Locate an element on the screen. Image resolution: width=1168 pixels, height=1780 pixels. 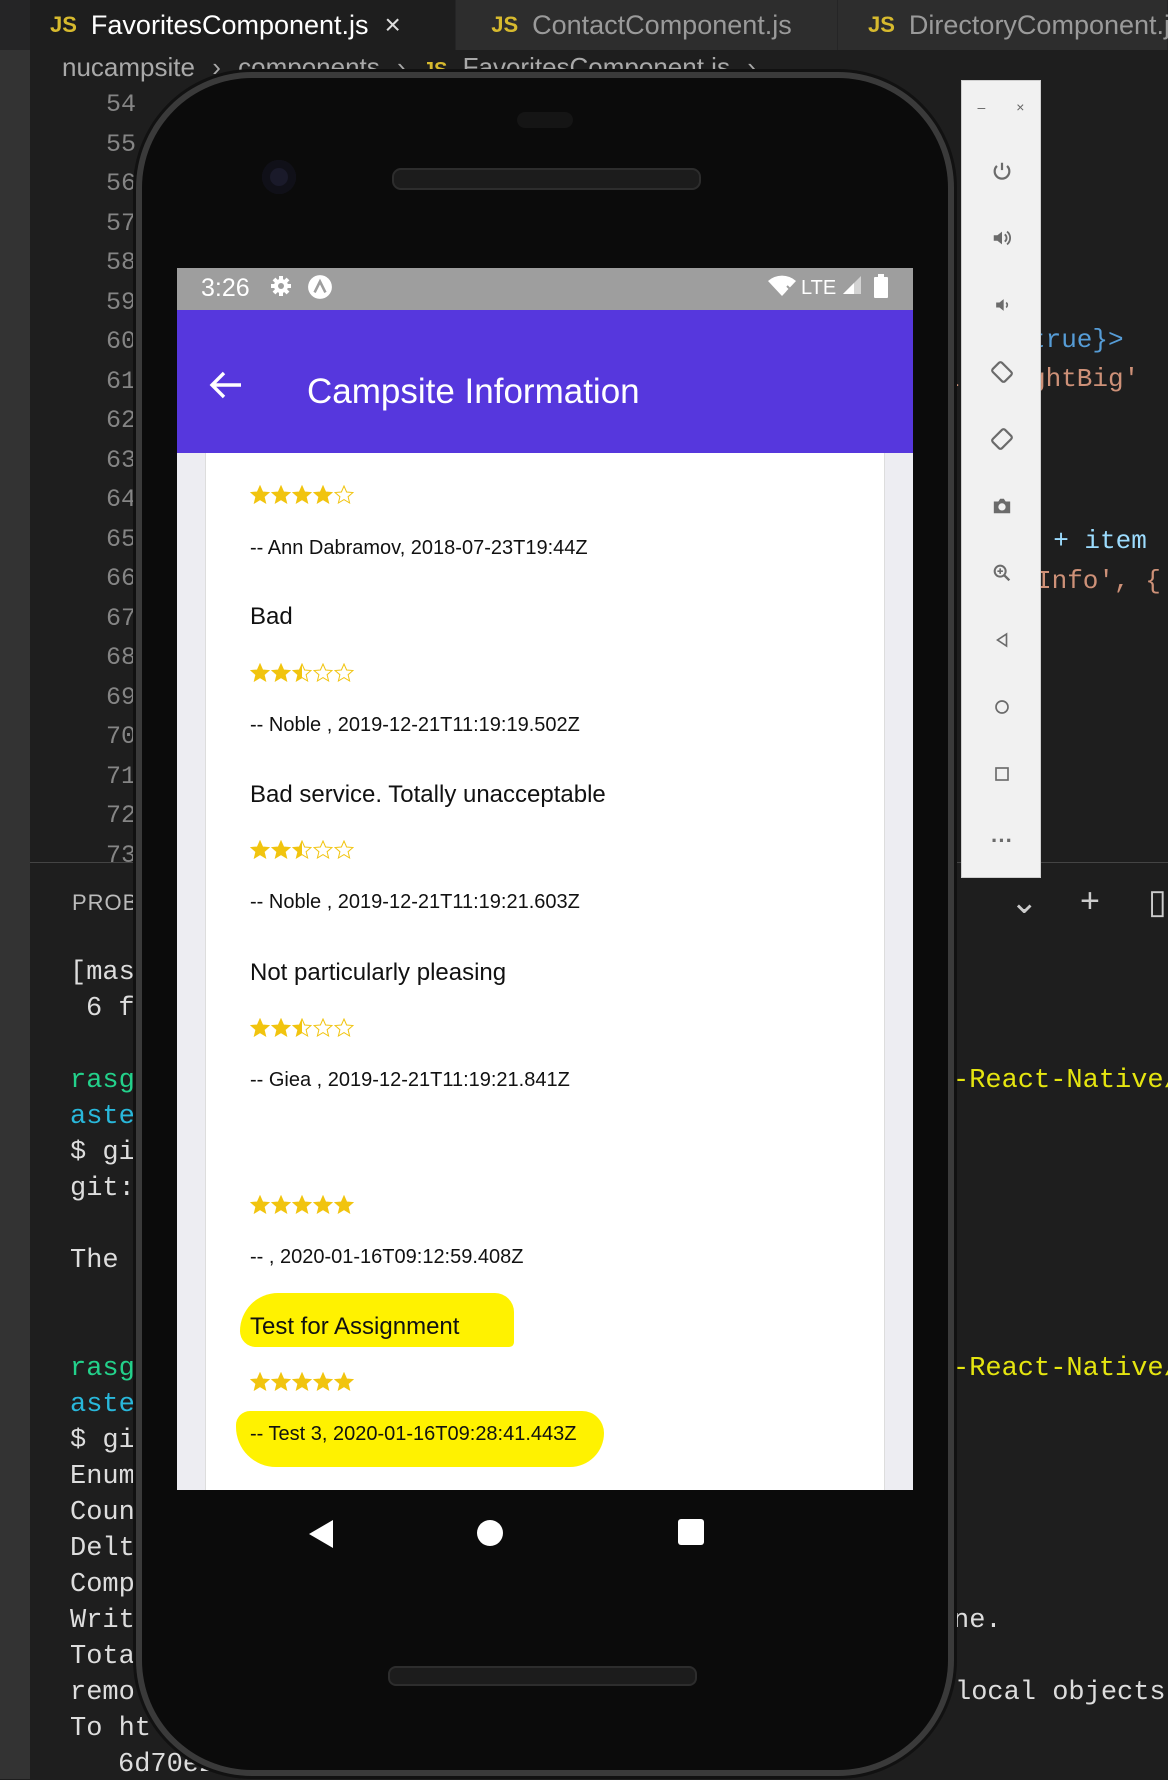
minimize-icon: – is located at coordinates (982, 107).